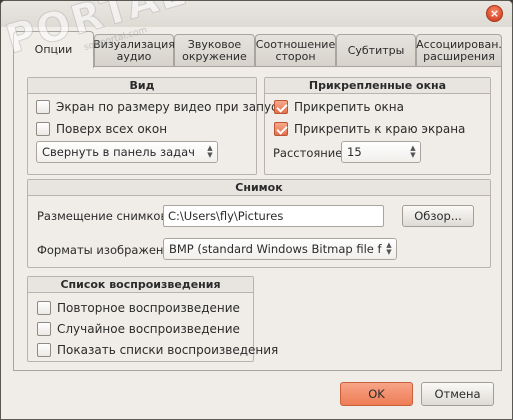 The height and width of the screenshot is (420, 513). I want to click on view-group-title: Вид, so click(142, 86).